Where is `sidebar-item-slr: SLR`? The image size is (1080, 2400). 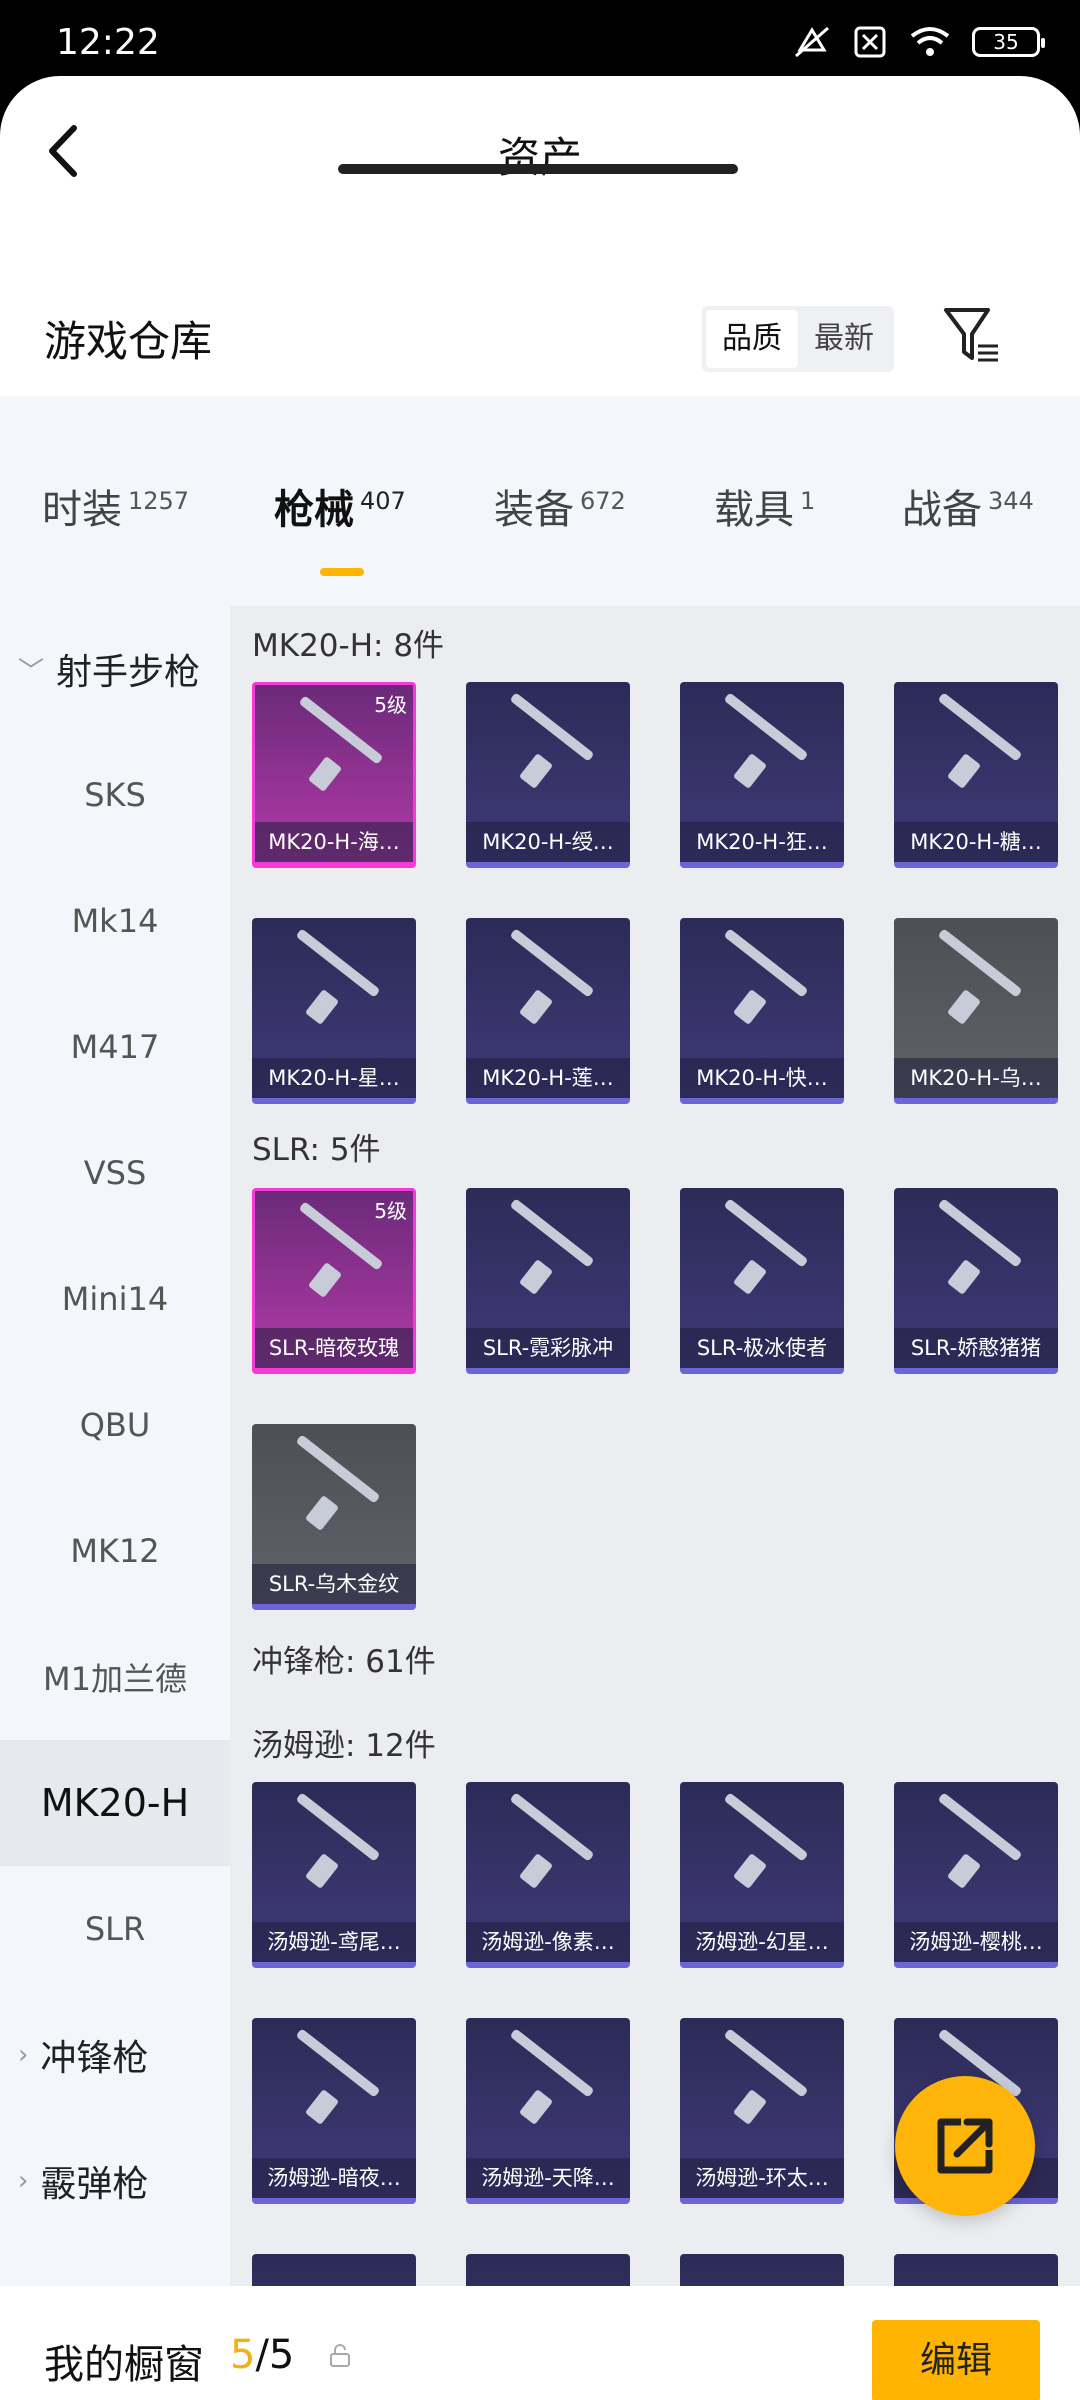
sidebar-item-slr: SLR is located at coordinates (115, 1929).